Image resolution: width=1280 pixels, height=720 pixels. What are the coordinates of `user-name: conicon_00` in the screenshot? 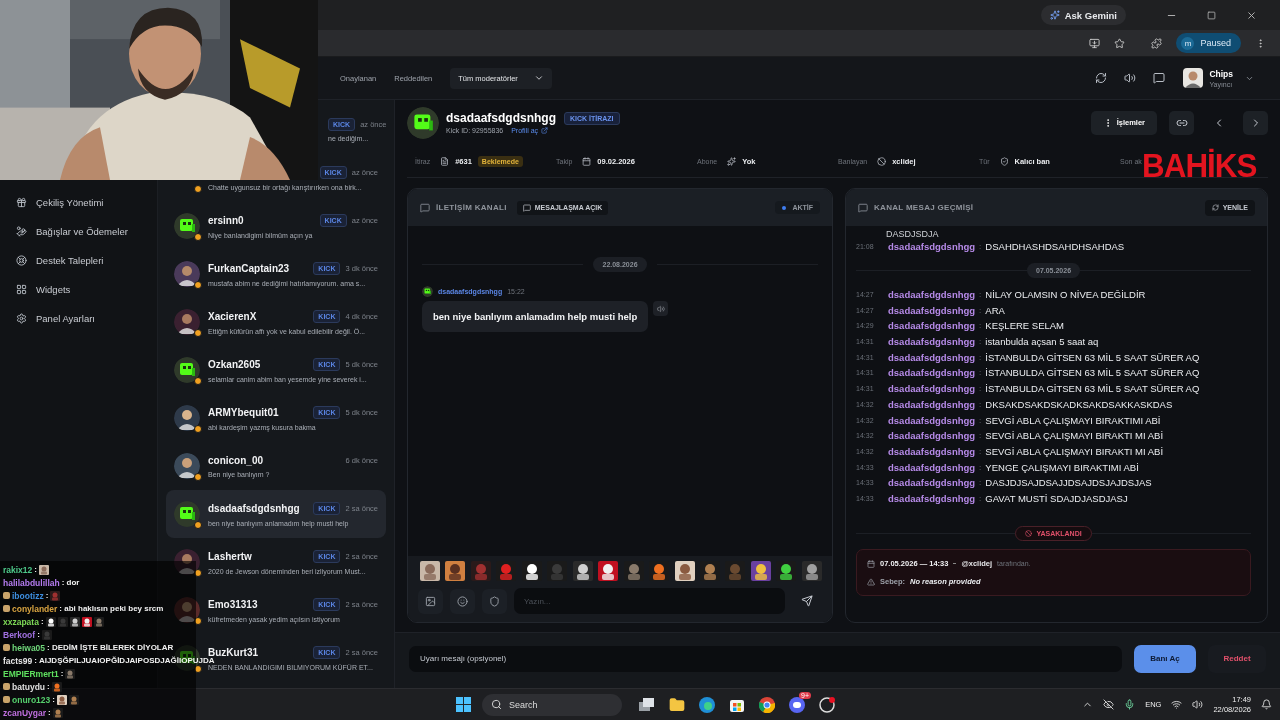 It's located at (236, 460).